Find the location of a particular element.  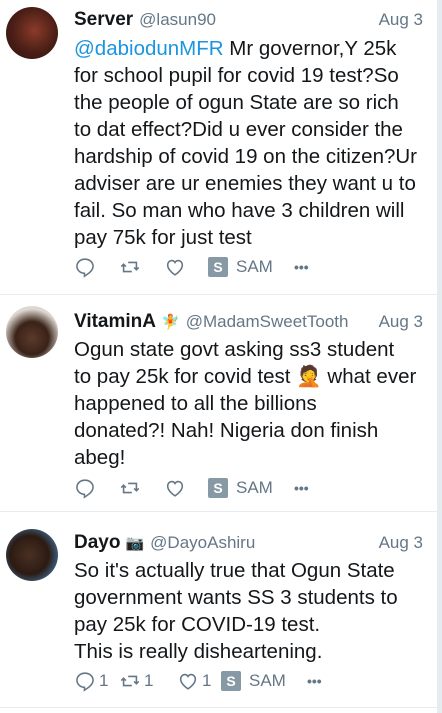

like-button: 1 is located at coordinates (199, 681).